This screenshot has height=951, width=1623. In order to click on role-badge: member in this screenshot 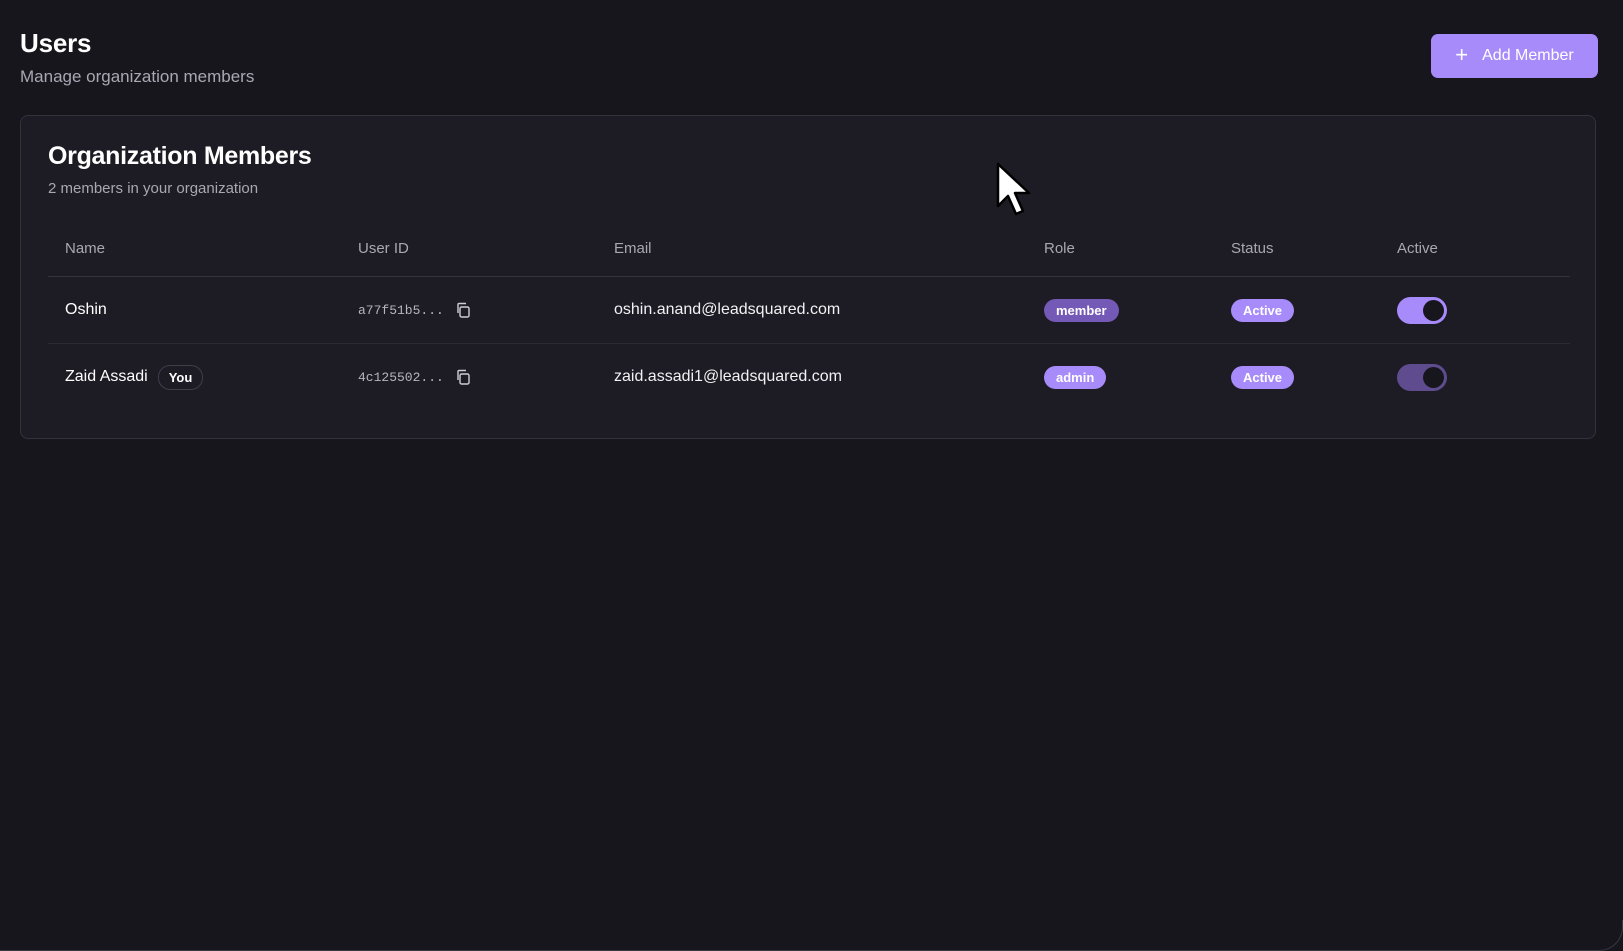, I will do `click(1081, 310)`.